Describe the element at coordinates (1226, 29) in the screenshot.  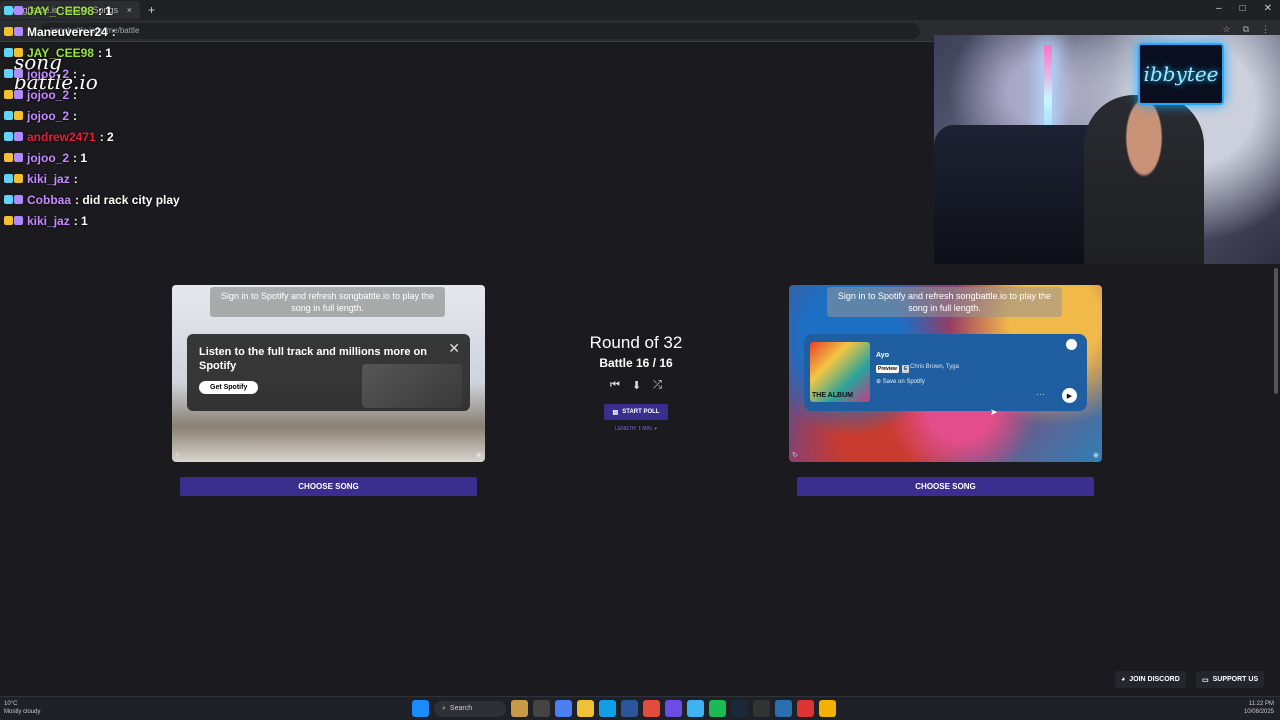
I see `star-icon: ☆` at that location.